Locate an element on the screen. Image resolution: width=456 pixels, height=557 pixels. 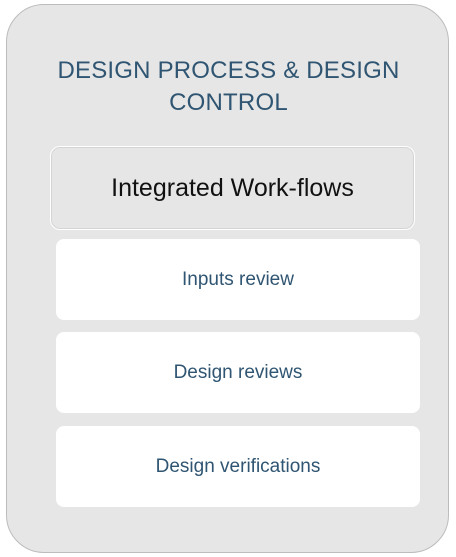
list-item-label: Design verifications is located at coordinates (238, 466).